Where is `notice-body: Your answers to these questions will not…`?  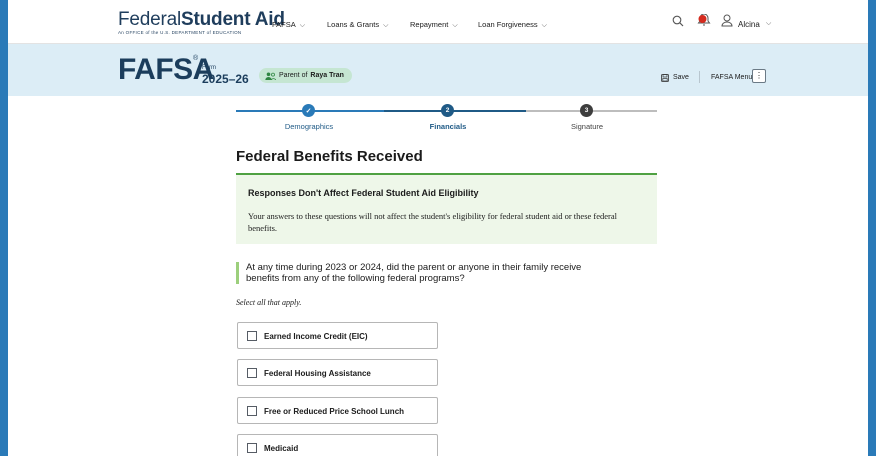
notice-body: Your answers to these questions will not… is located at coordinates (432, 222).